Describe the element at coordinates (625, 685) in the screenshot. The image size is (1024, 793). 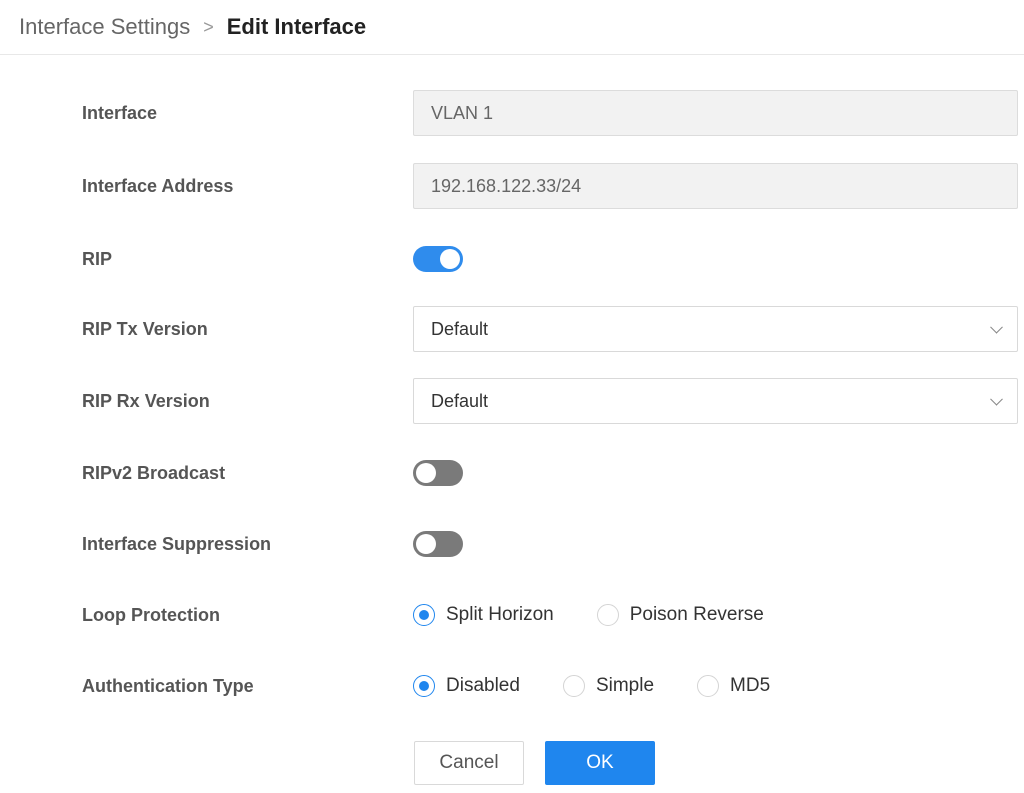
I see `radio-label: Simple` at that location.